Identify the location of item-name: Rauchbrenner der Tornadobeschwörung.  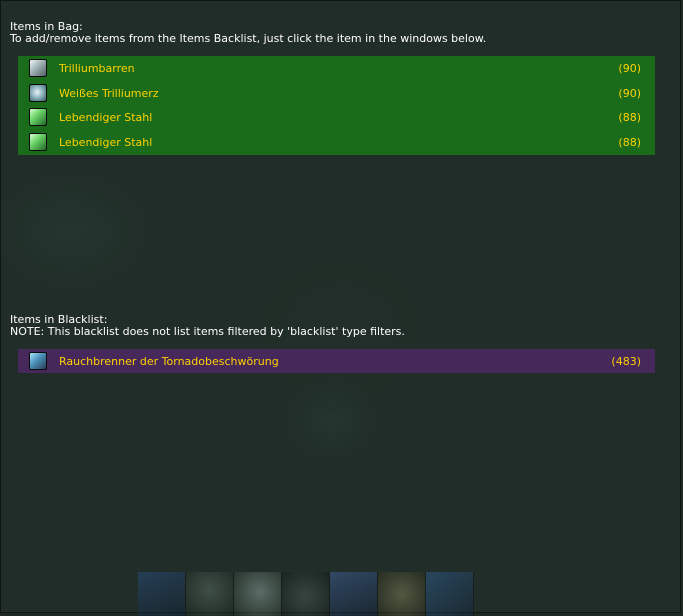
(169, 361).